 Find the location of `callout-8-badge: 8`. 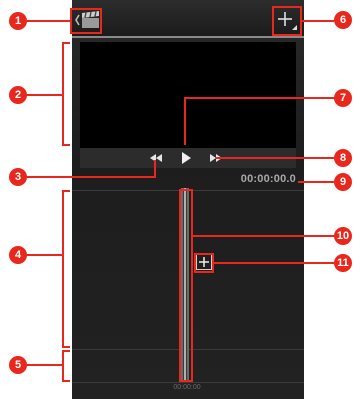

callout-8-badge: 8 is located at coordinates (343, 158).